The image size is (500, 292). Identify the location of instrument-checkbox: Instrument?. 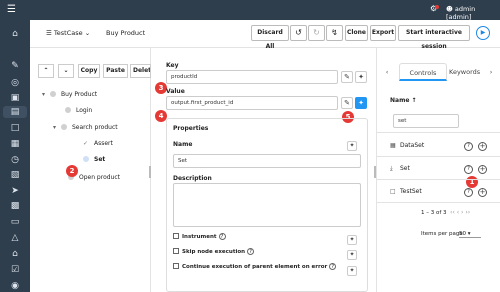
(199, 236).